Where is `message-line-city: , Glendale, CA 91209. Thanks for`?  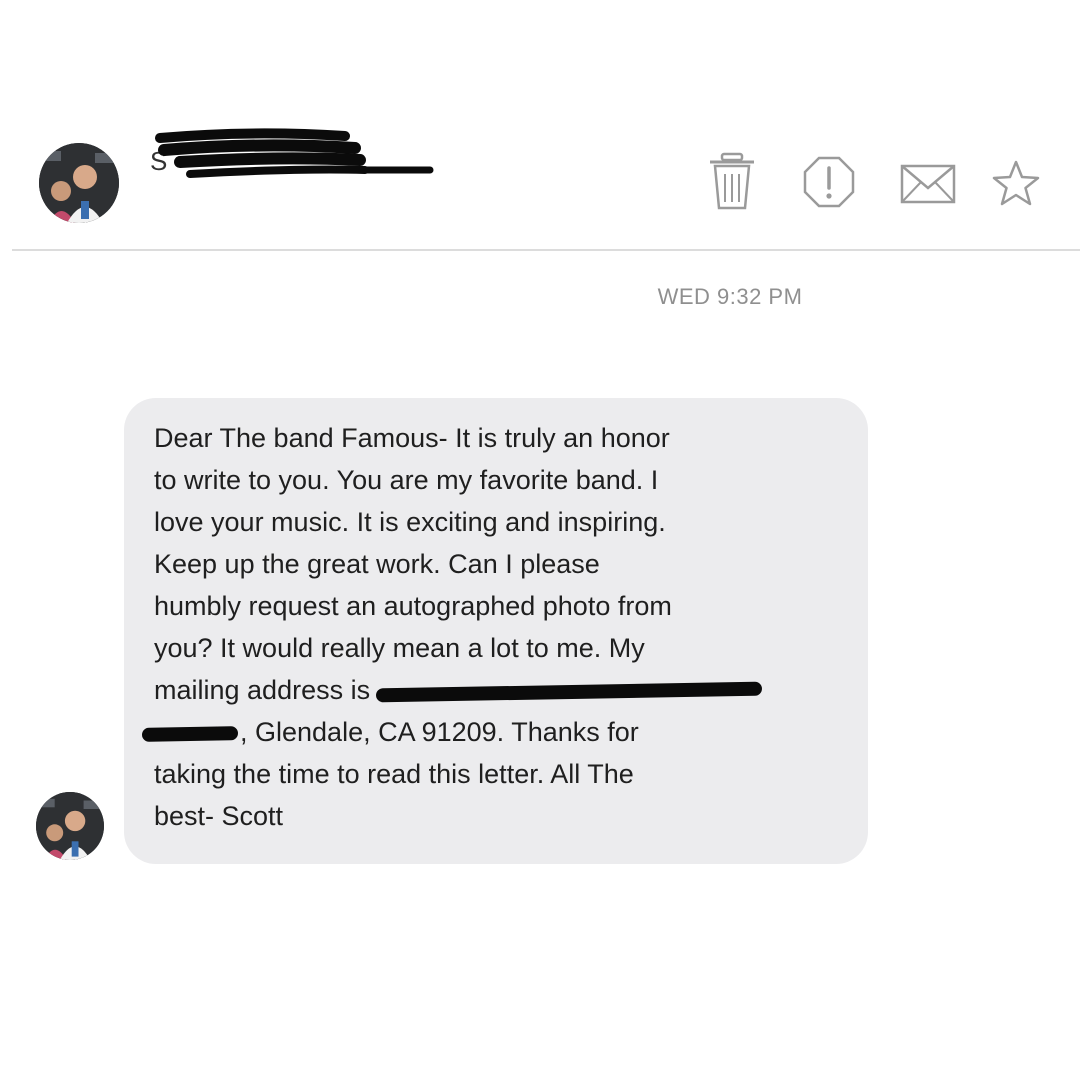
message-line-city: , Glendale, CA 91209. Thanks for is located at coordinates (390, 732).